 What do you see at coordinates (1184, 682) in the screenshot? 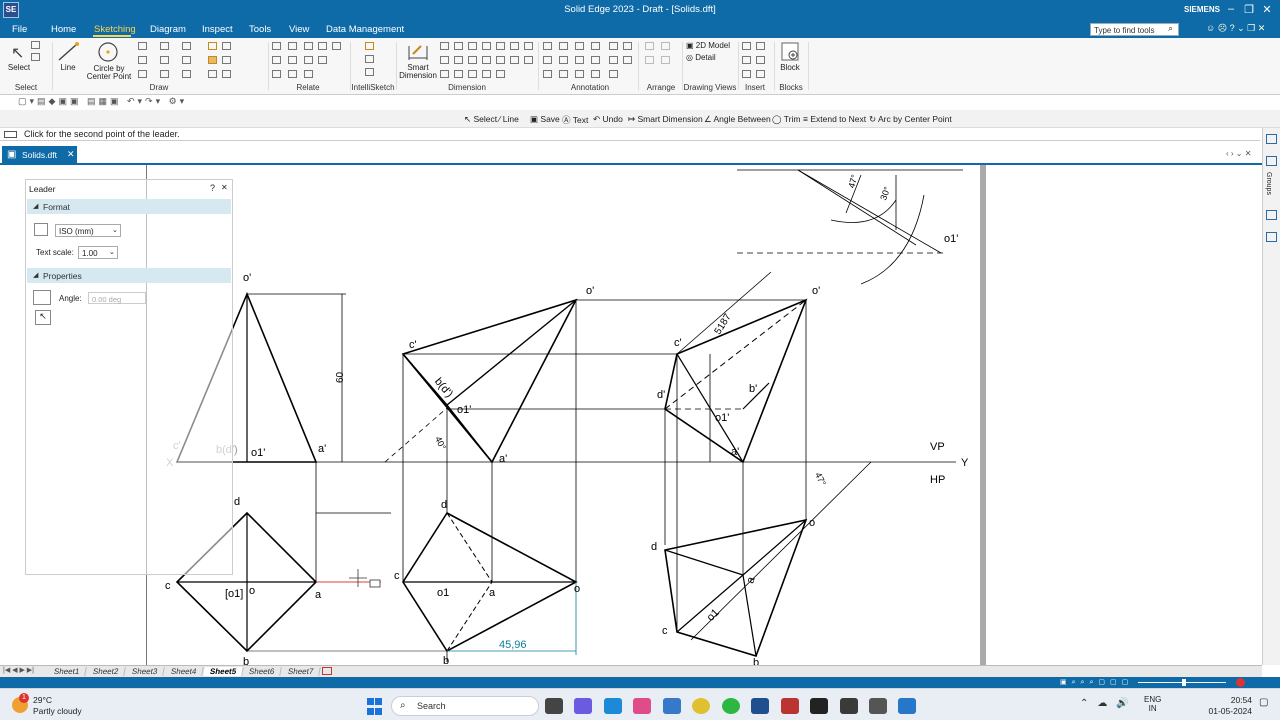
I see `zoom-slider-thumb` at bounding box center [1184, 682].